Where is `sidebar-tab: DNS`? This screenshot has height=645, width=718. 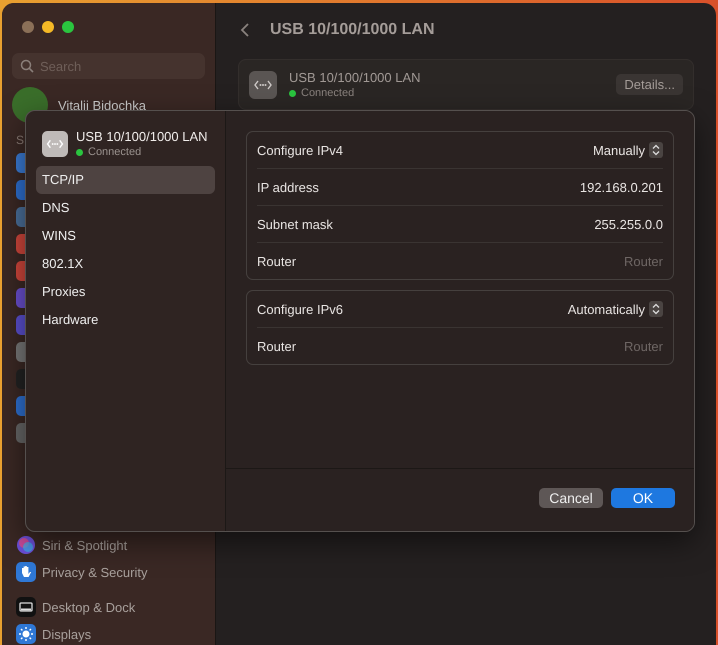 sidebar-tab: DNS is located at coordinates (125, 208).